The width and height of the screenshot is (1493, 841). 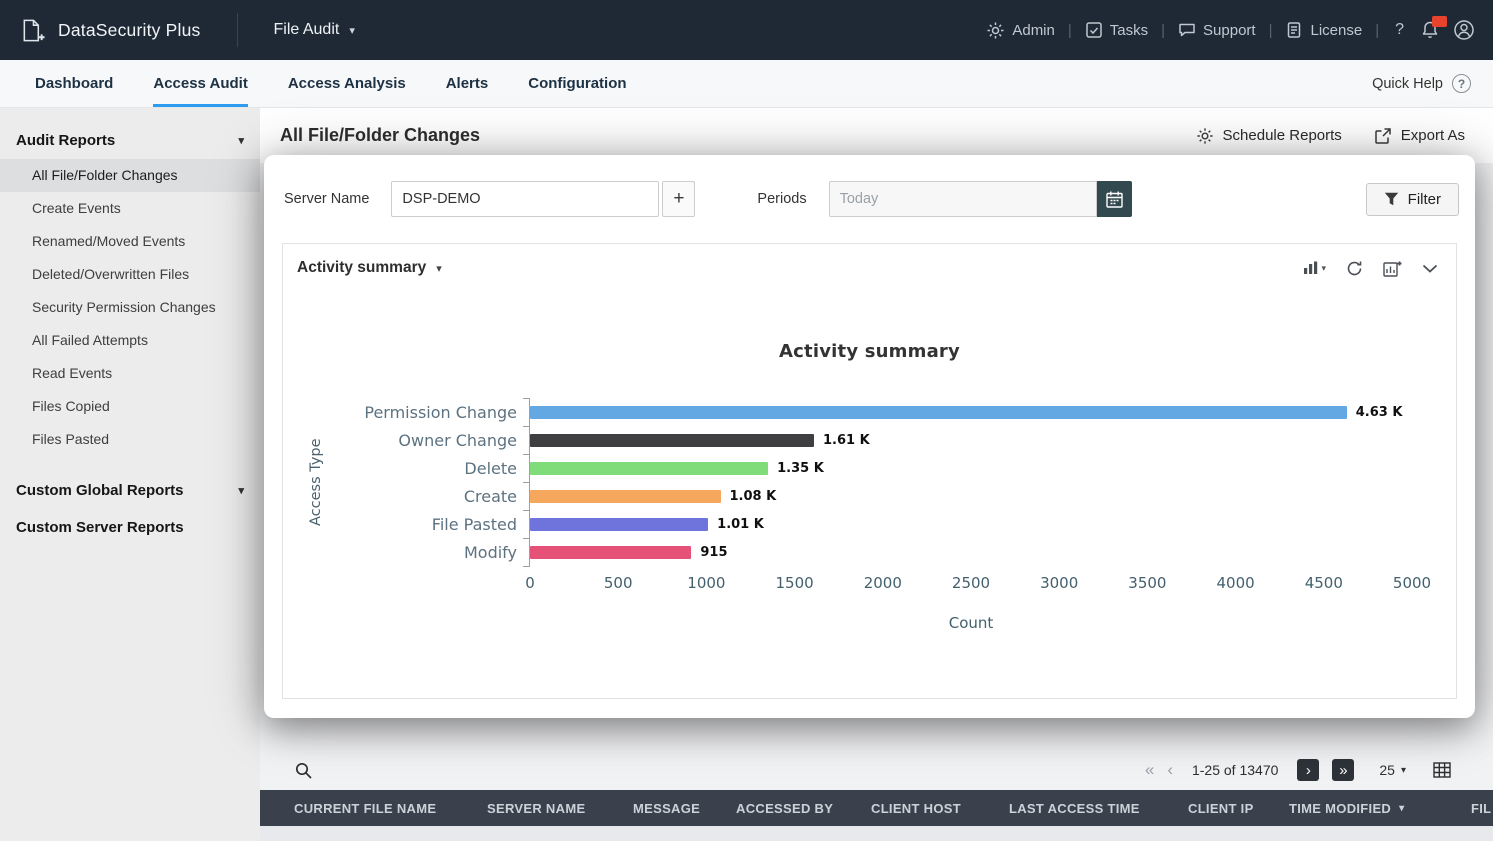 What do you see at coordinates (706, 583) in the screenshot?
I see `x-tick-label: 1000` at bounding box center [706, 583].